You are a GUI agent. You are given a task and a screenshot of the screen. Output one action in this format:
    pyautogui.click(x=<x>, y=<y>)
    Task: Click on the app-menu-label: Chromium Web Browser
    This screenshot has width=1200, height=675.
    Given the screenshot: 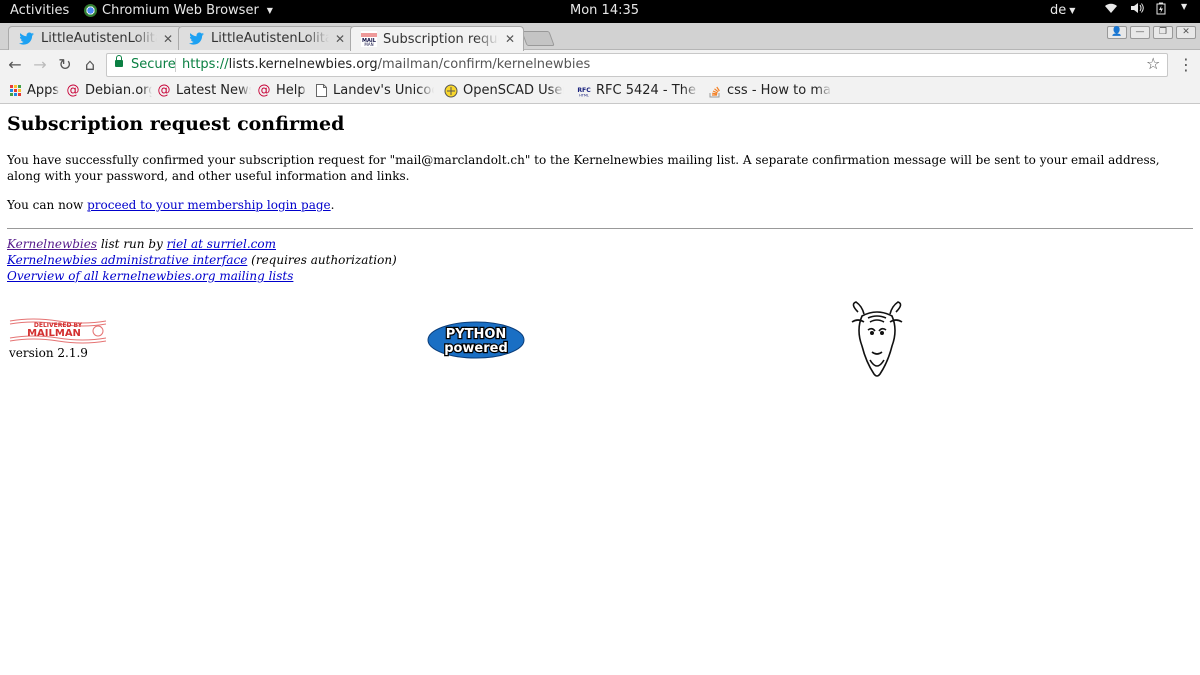 What is the action you would take?
    pyautogui.click(x=180, y=10)
    